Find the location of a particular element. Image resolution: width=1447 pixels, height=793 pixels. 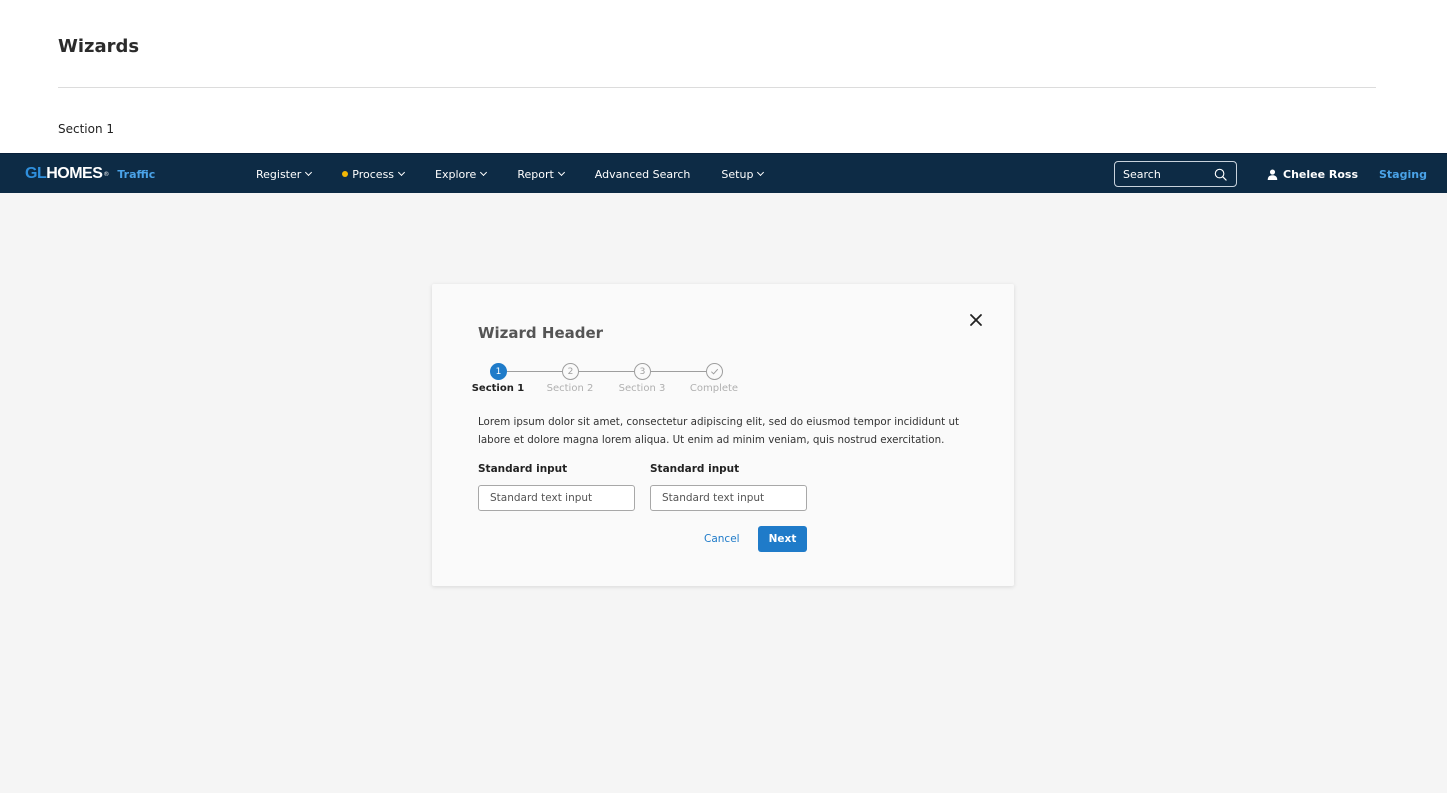

close-icon is located at coordinates (976, 320).